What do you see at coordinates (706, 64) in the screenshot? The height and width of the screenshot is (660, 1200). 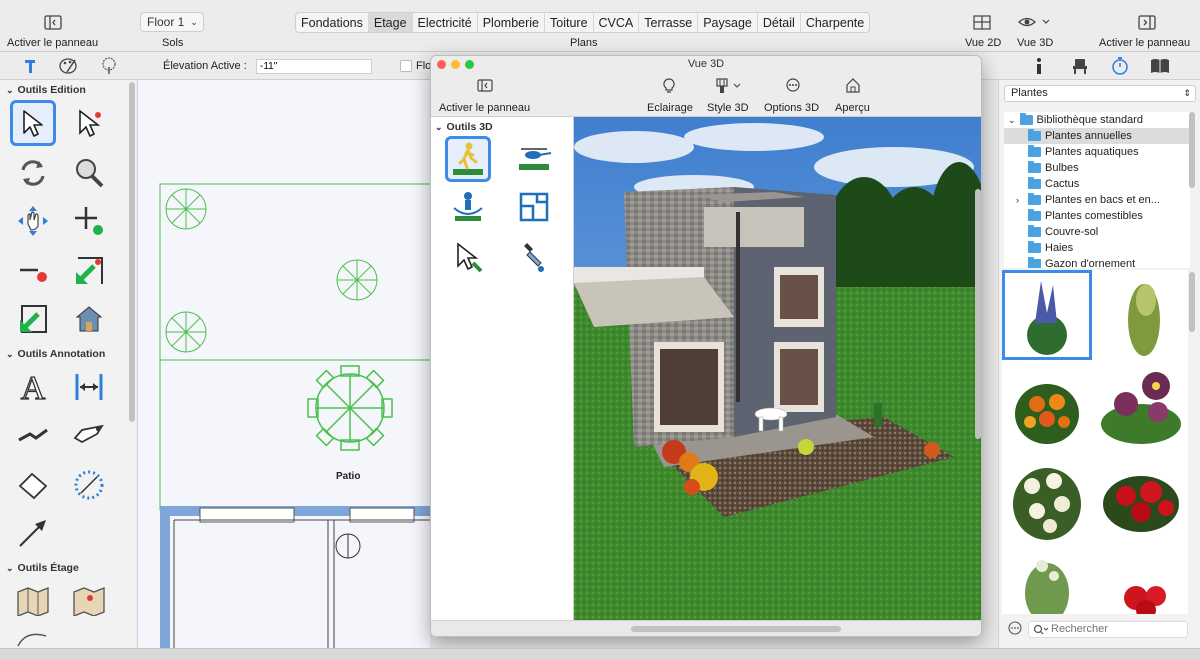 I see `window-titlebar: Vue 3D` at bounding box center [706, 64].